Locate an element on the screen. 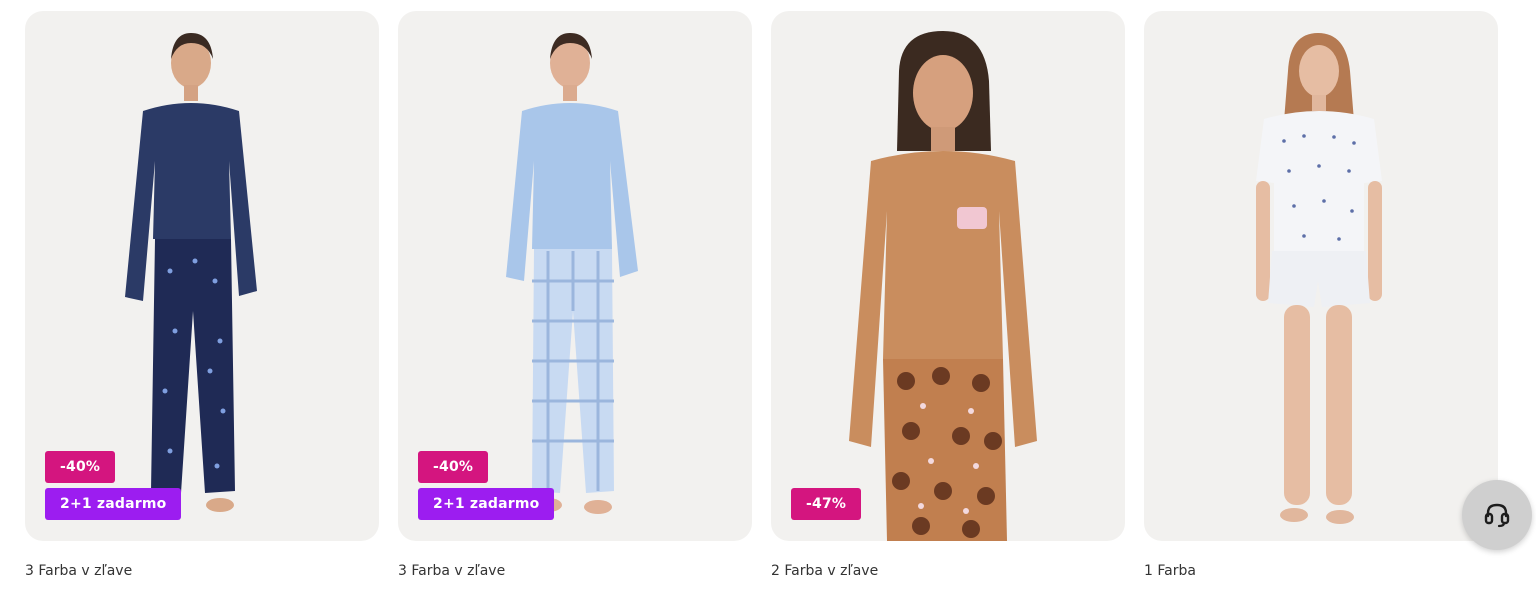  color-count-text: 1 Farba is located at coordinates (1170, 571).